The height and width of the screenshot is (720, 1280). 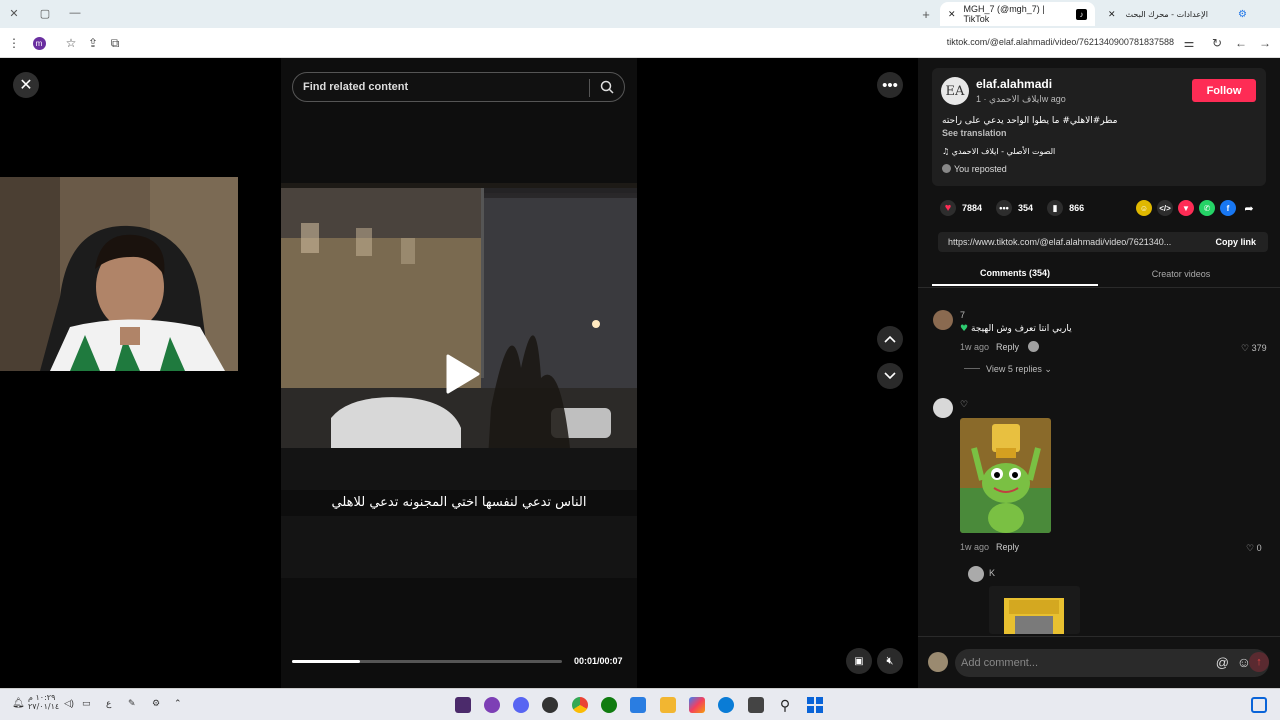 I want to click on reposted-text: You reposted, so click(x=980, y=169).